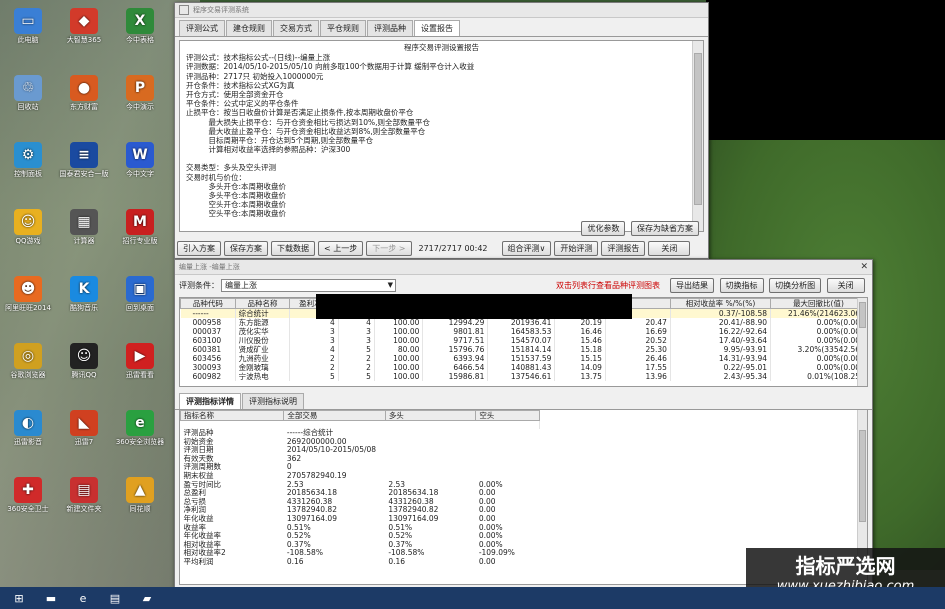 The height and width of the screenshot is (609, 945). Describe the element at coordinates (296, 28) in the screenshot. I see `tab-trade-mode: 交易方式` at that location.